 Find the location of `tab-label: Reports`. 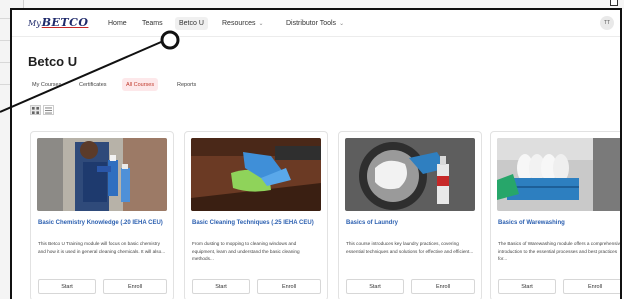

tab-label: Reports is located at coordinates (187, 84).